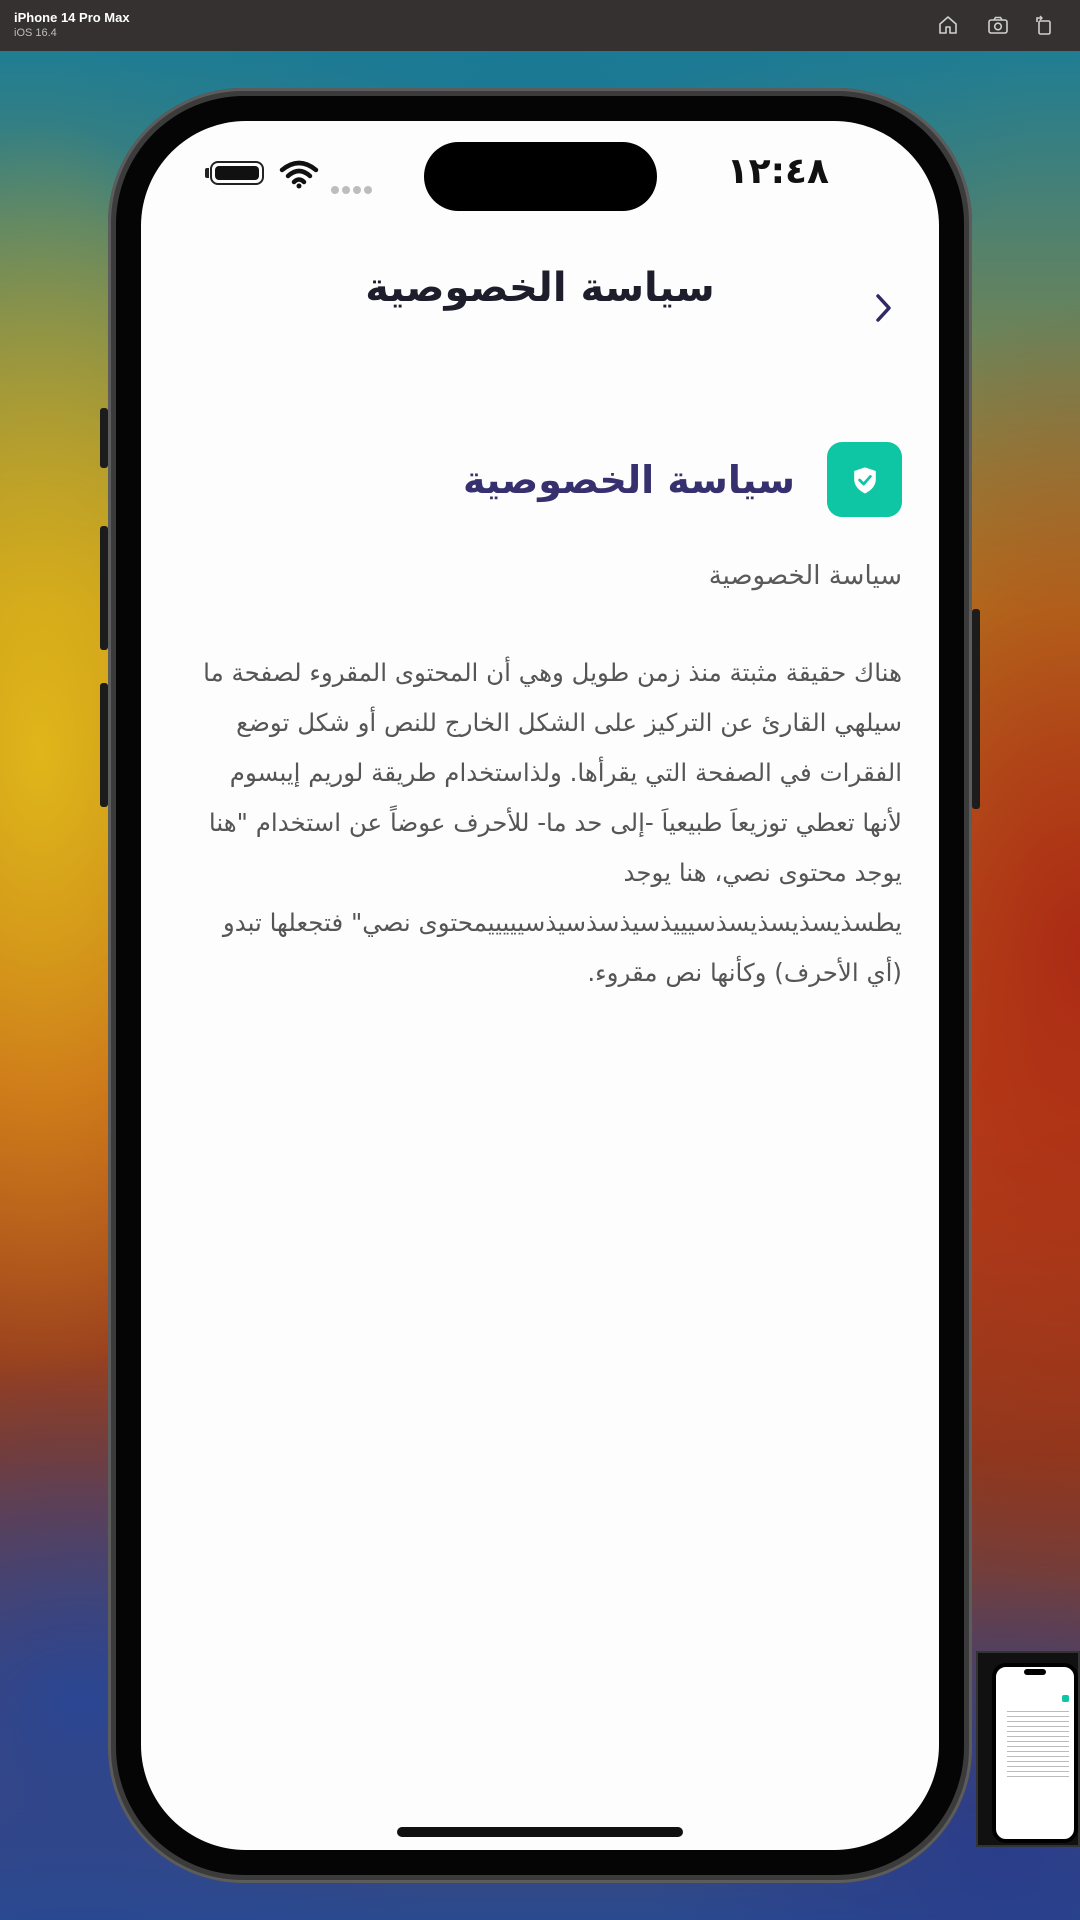 This screenshot has height=1920, width=1080. I want to click on page-title: سياسة الخصوصية, so click(540, 288).